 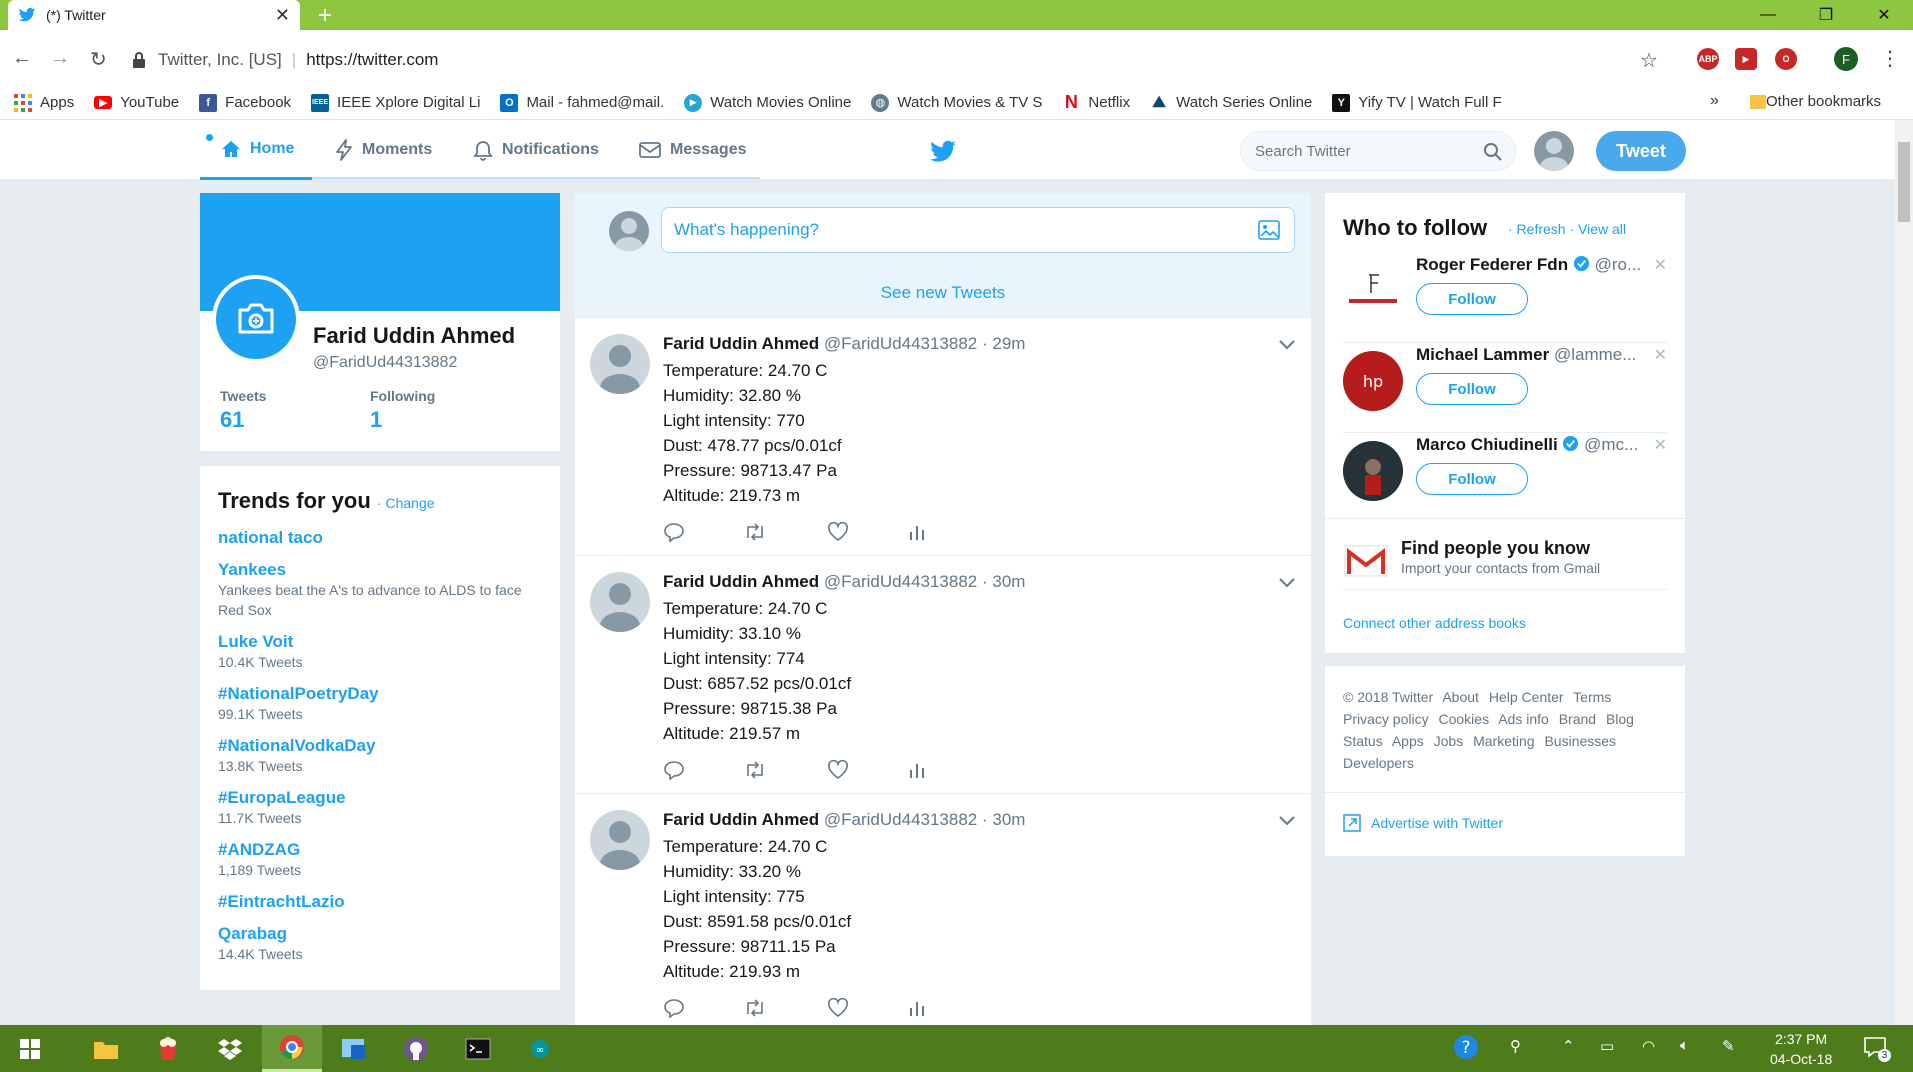 What do you see at coordinates (943, 293) in the screenshot?
I see `see-new-tweets-bar: See new Tweets` at bounding box center [943, 293].